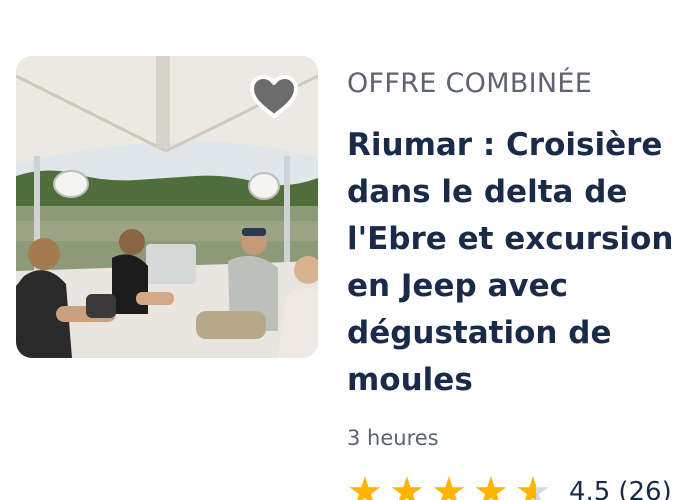 This screenshot has width=700, height=500. I want to click on offer-category-label: OFFRE COMBINÉE, so click(470, 83).